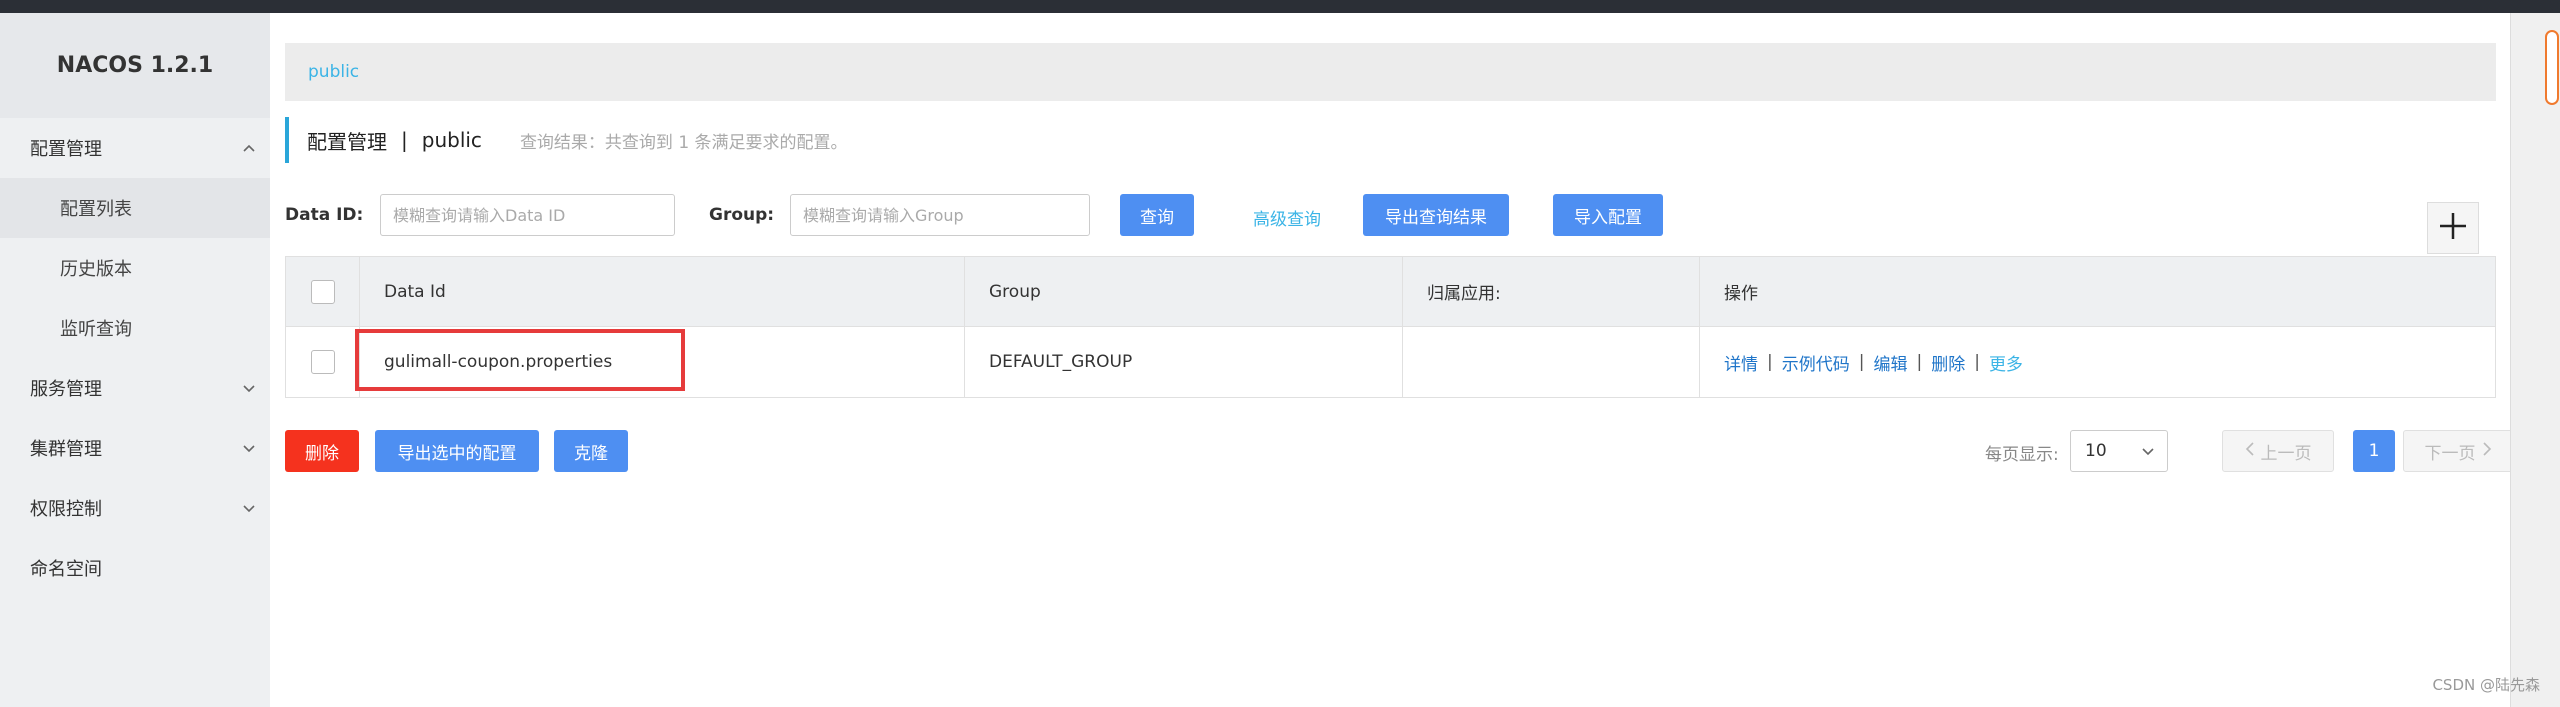  Describe the element at coordinates (527, 215) in the screenshot. I see `data-id-input` at that location.